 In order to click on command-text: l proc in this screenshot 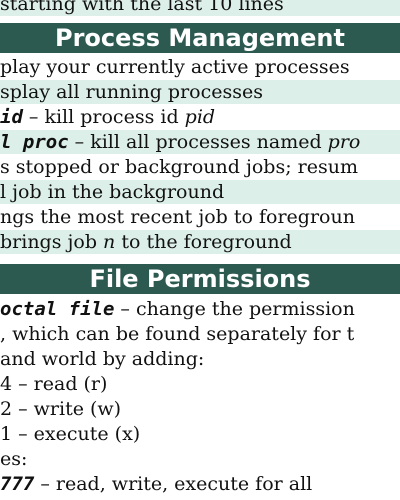, I will do `click(34, 142)`.